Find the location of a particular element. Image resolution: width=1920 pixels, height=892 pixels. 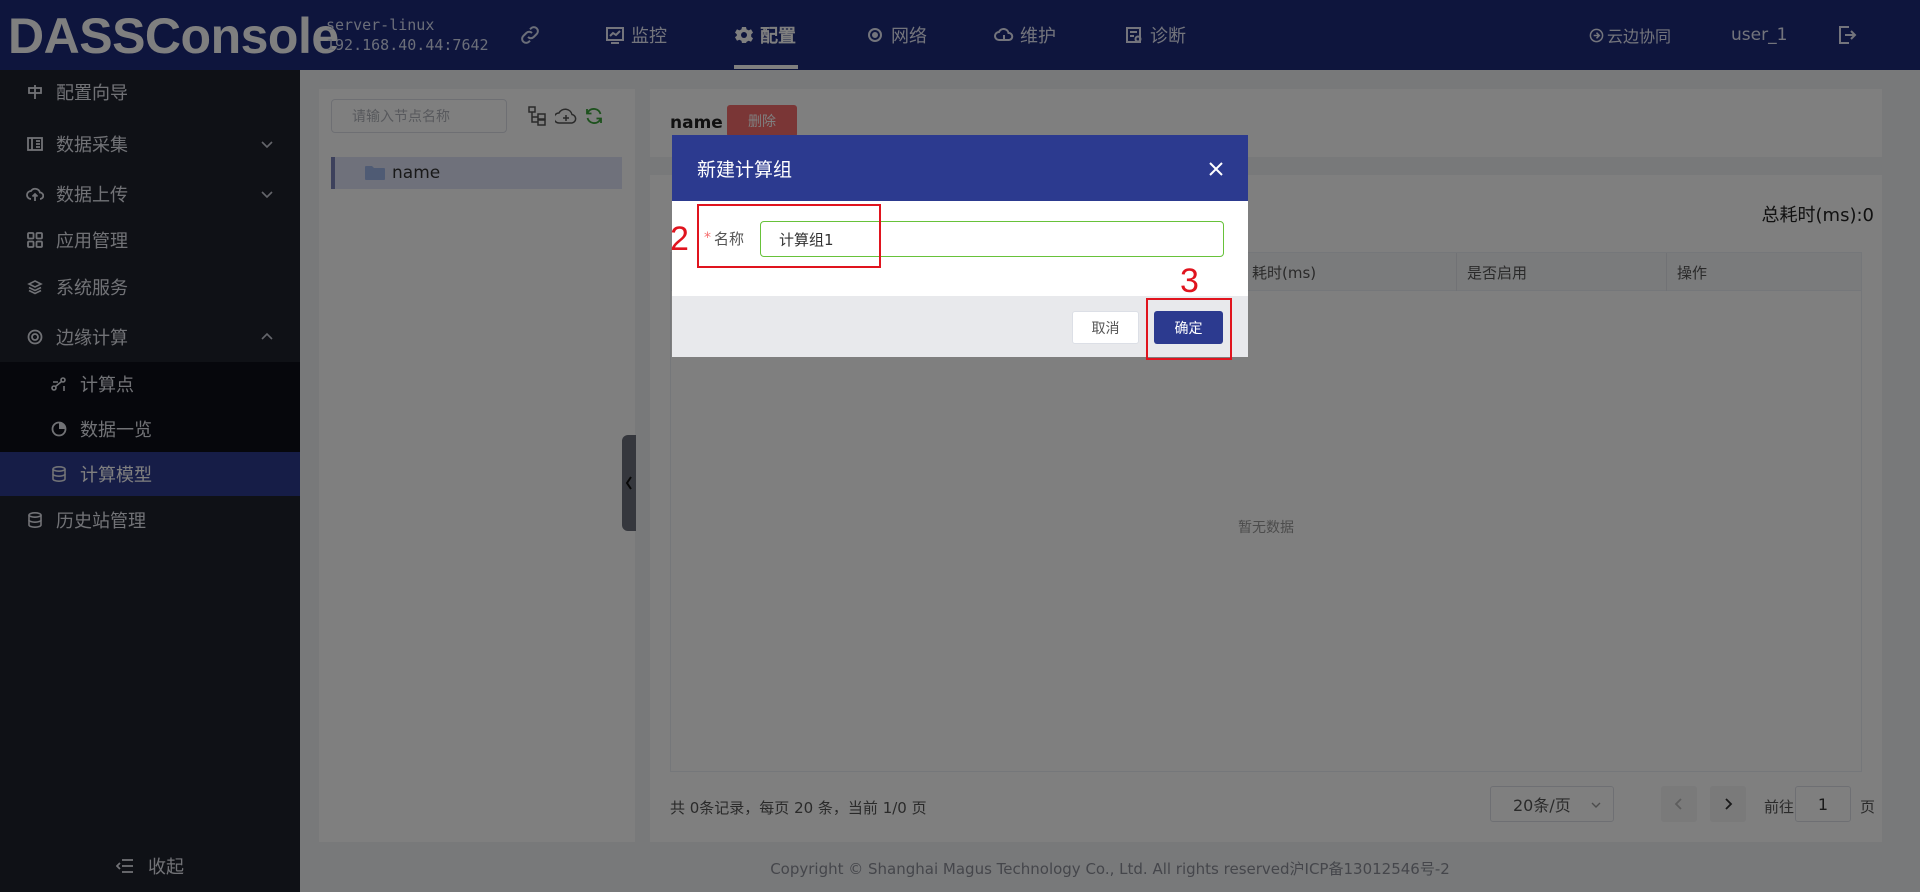

annotation-box-step3 is located at coordinates (1189, 329).